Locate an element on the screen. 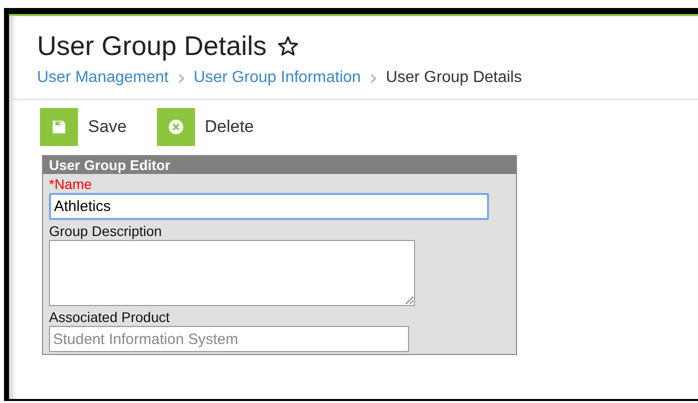  breadcrumb-current: User Group Details is located at coordinates (454, 78).